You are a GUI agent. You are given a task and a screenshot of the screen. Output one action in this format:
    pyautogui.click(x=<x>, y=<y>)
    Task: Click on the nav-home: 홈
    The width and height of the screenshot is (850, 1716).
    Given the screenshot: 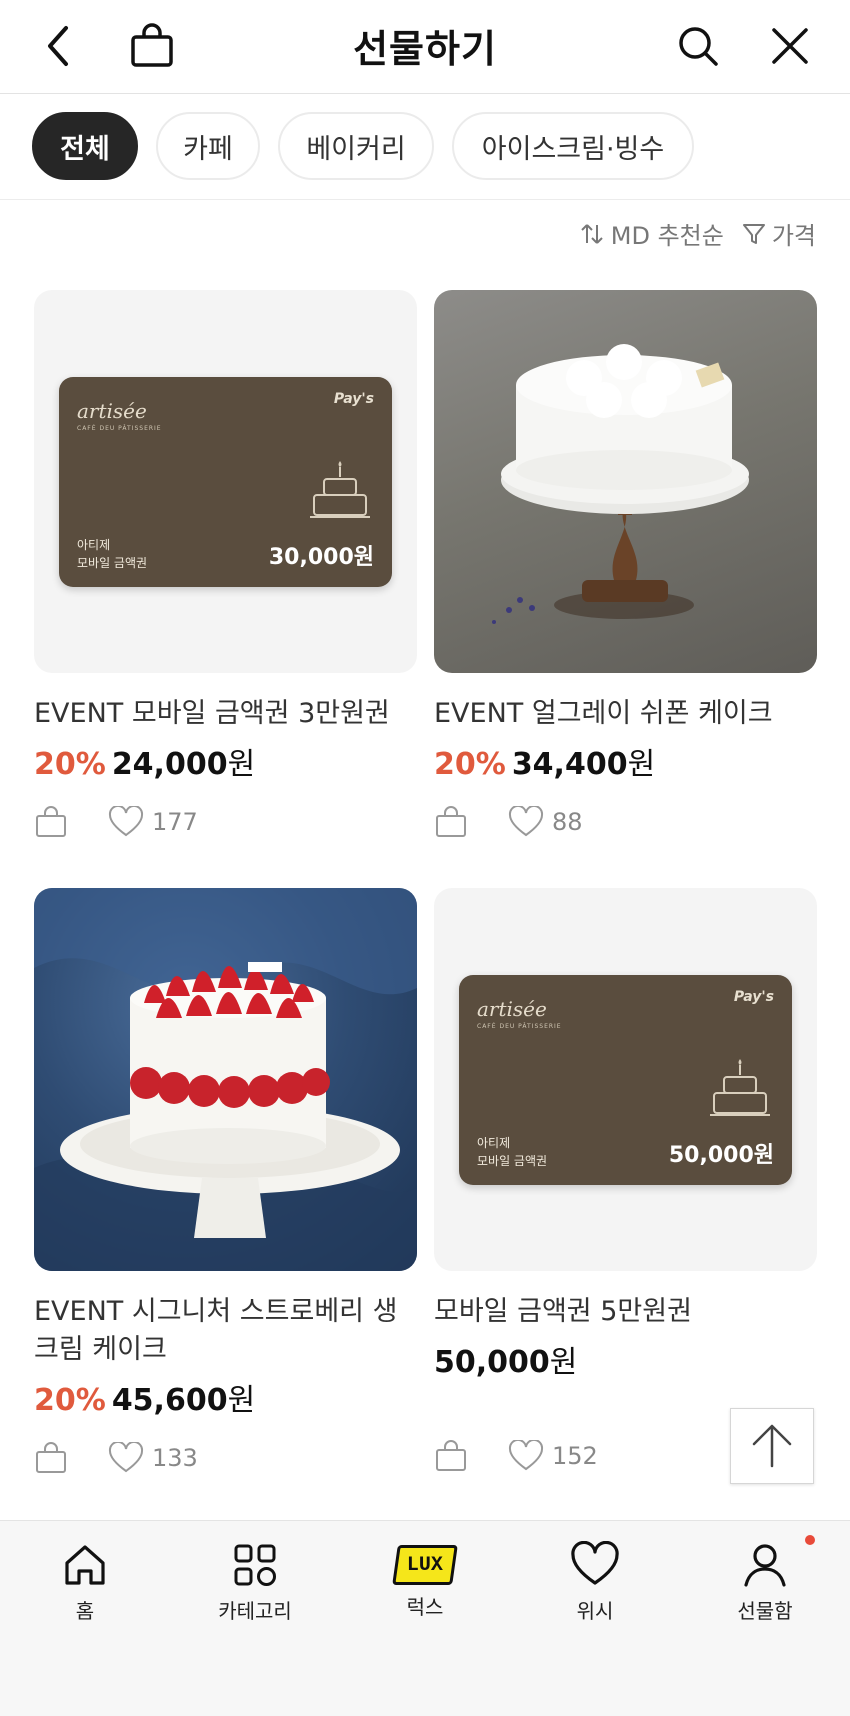 What is the action you would take?
    pyautogui.click(x=85, y=1582)
    